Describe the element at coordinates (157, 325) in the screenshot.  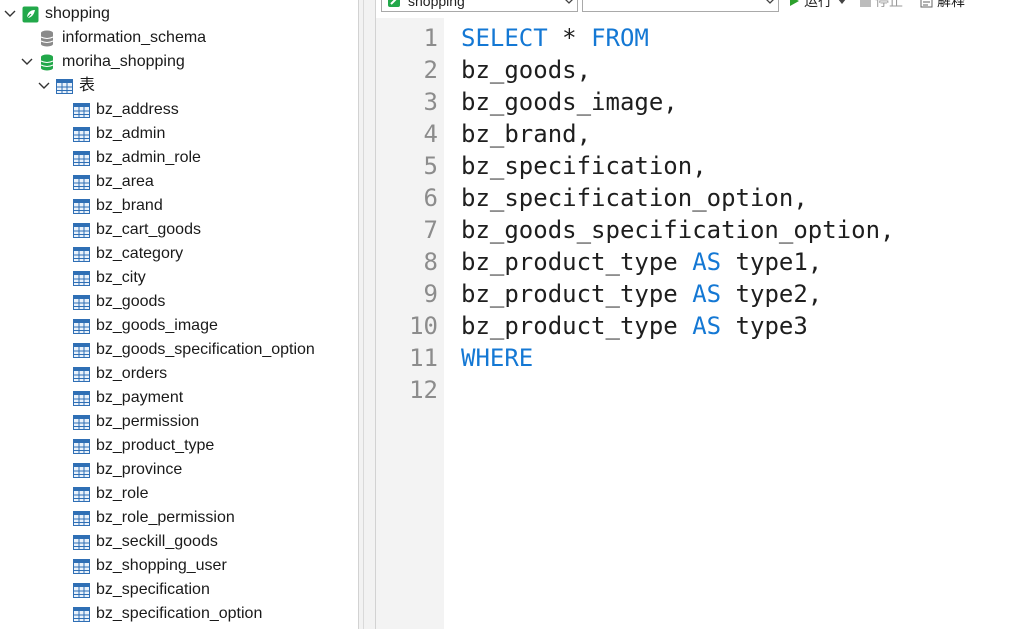
I see `tree-item-label: bz_goods_image` at that location.